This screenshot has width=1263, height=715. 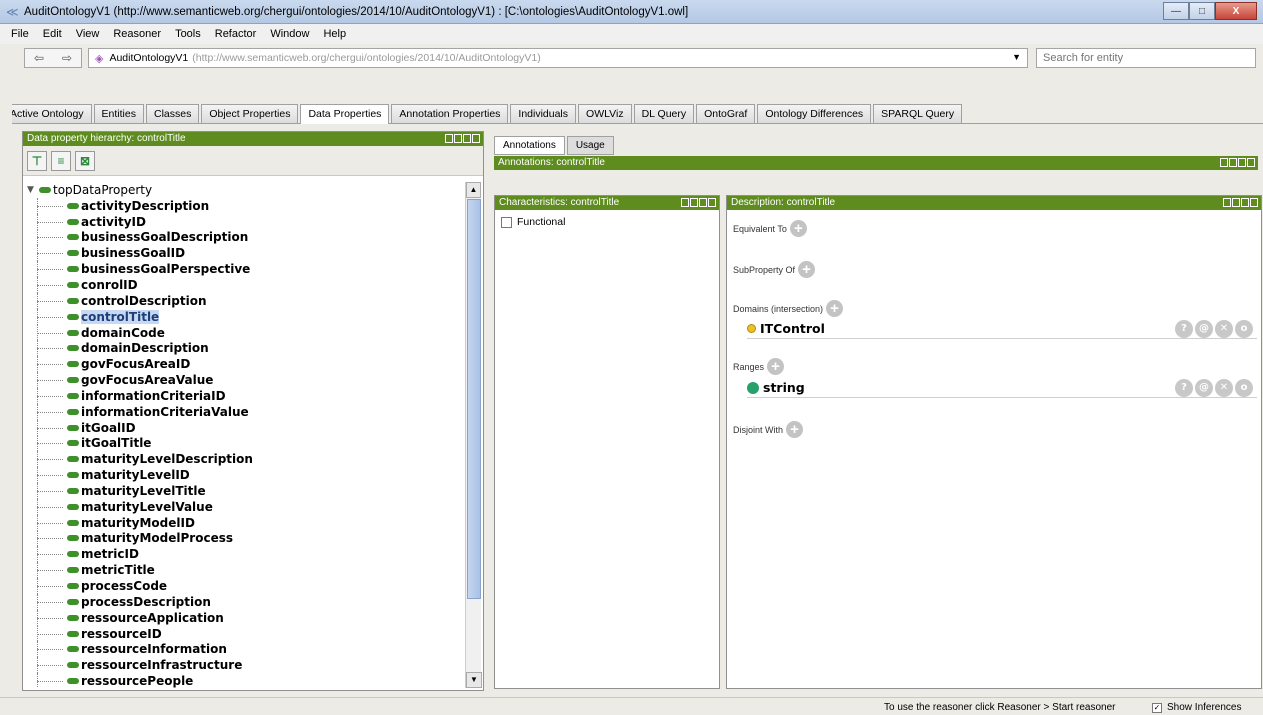 What do you see at coordinates (245, 617) in the screenshot?
I see `tree-item: ressourceApplication` at bounding box center [245, 617].